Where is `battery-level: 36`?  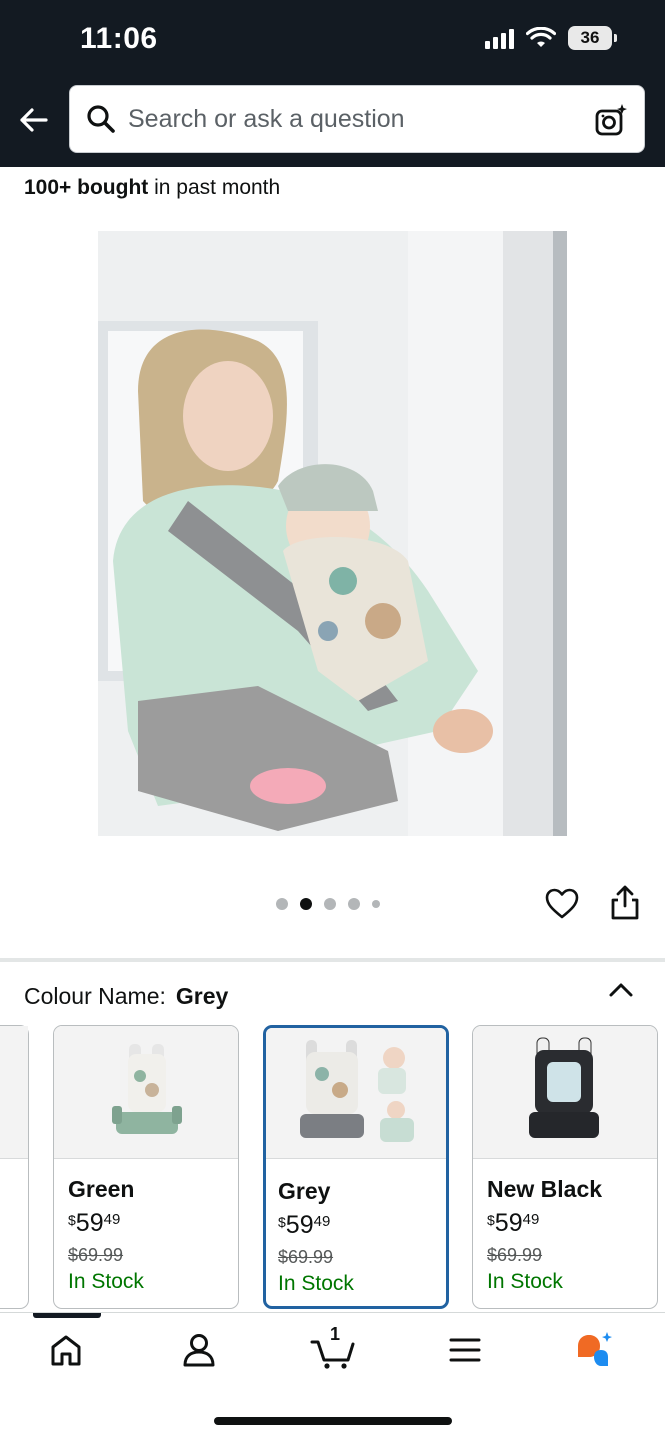
battery-level: 36 is located at coordinates (590, 38).